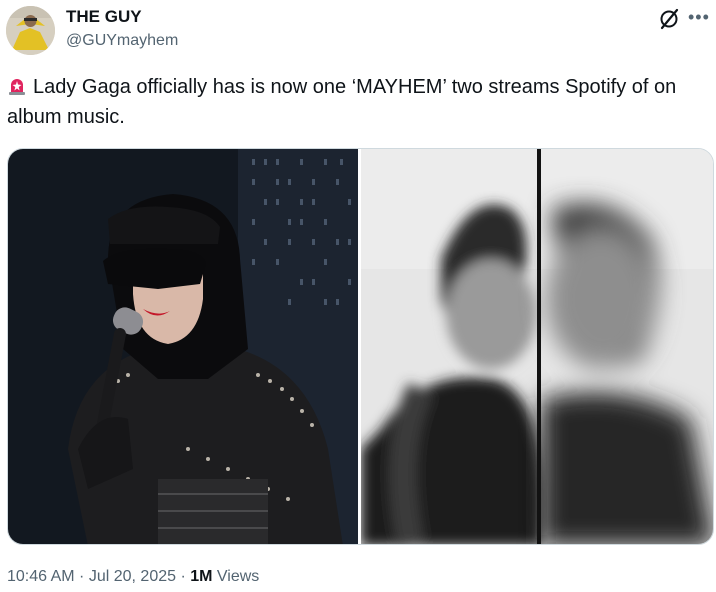 This screenshot has height=592, width=716. Describe the element at coordinates (104, 17) in the screenshot. I see `author-name: THE GUY` at that location.